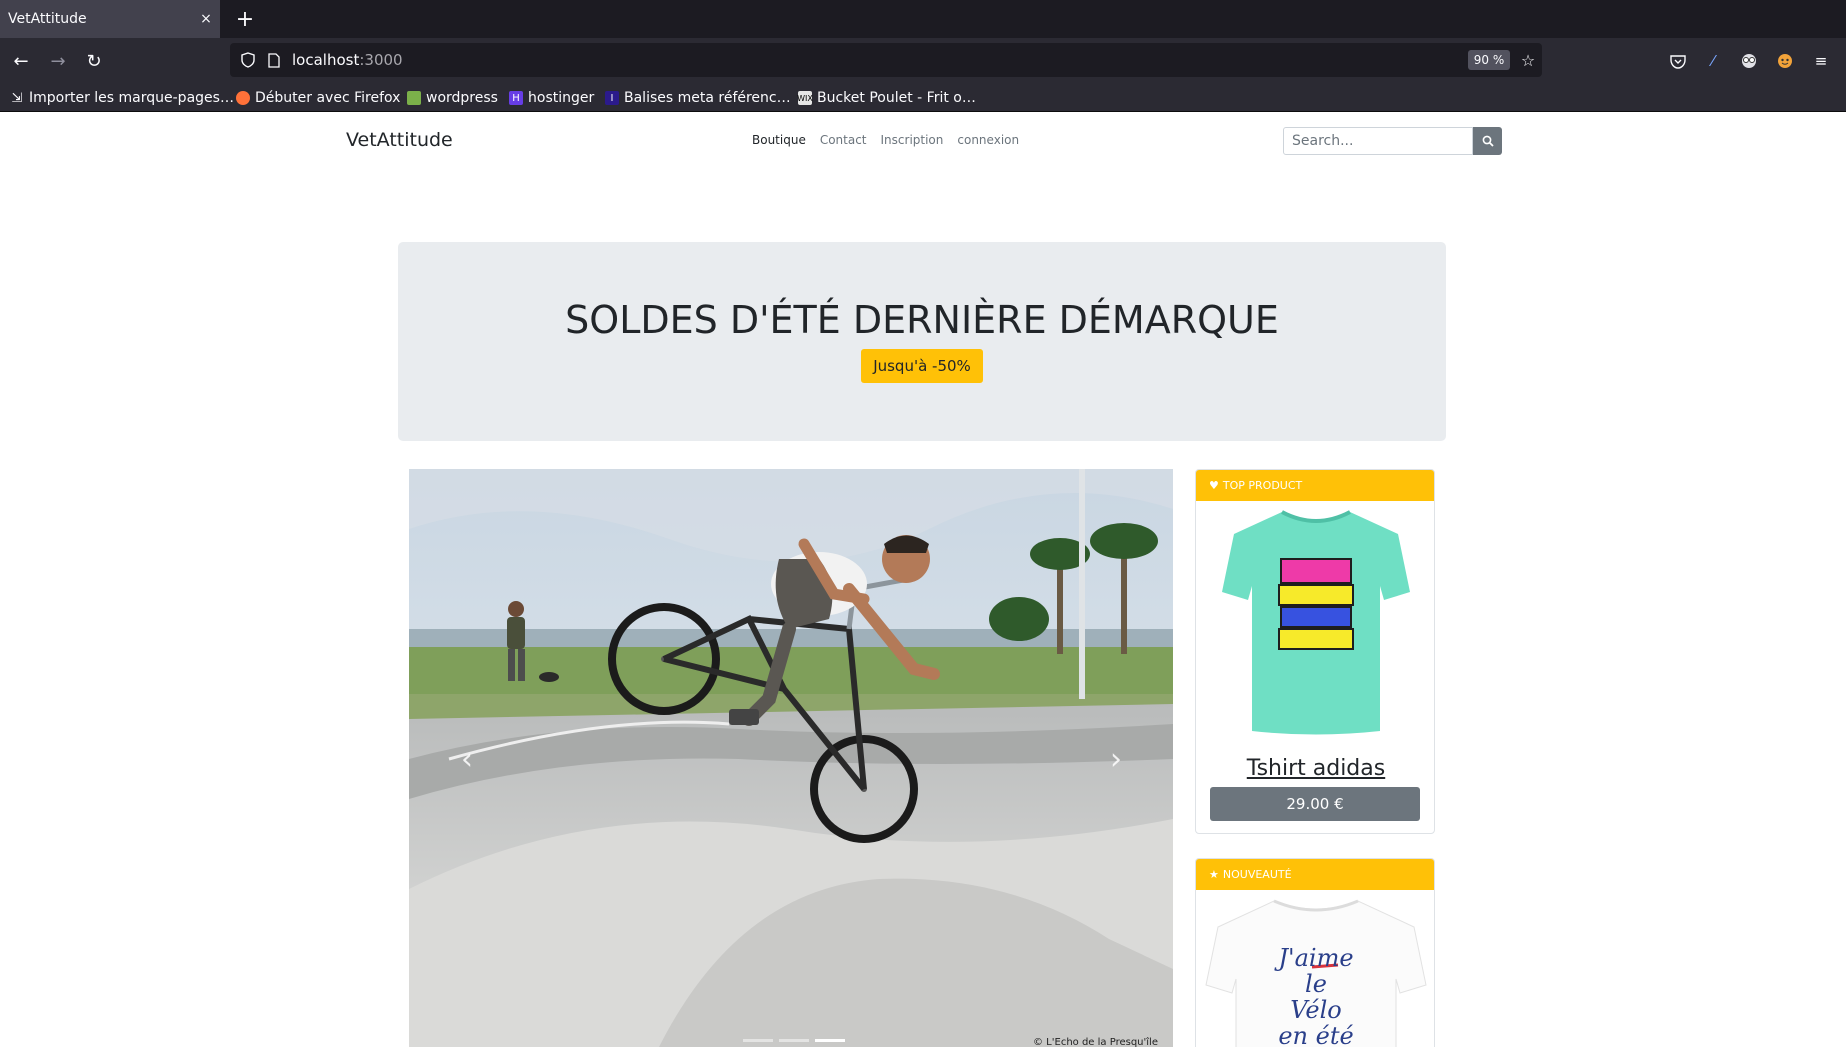 The image size is (1846, 1047). I want to click on heart-icon: ♥, so click(1214, 485).